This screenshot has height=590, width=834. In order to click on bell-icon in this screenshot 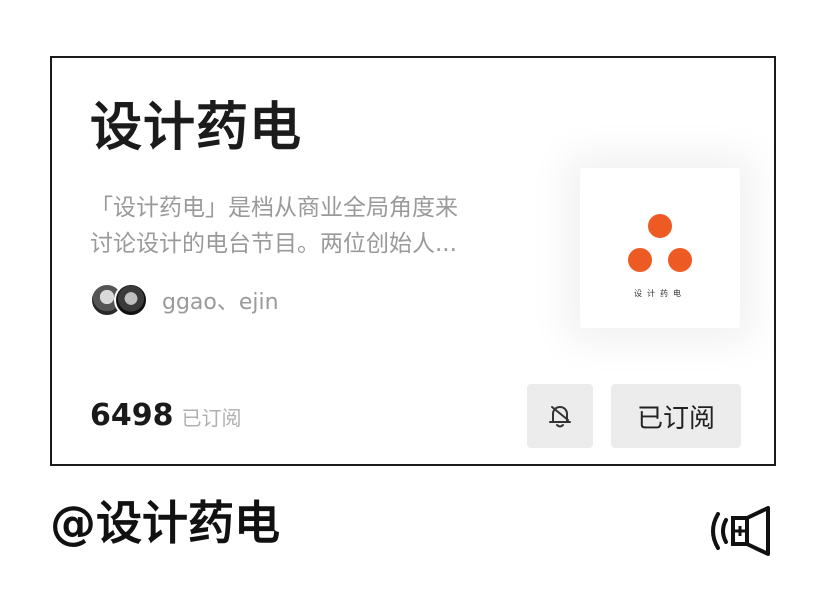, I will do `click(560, 417)`.